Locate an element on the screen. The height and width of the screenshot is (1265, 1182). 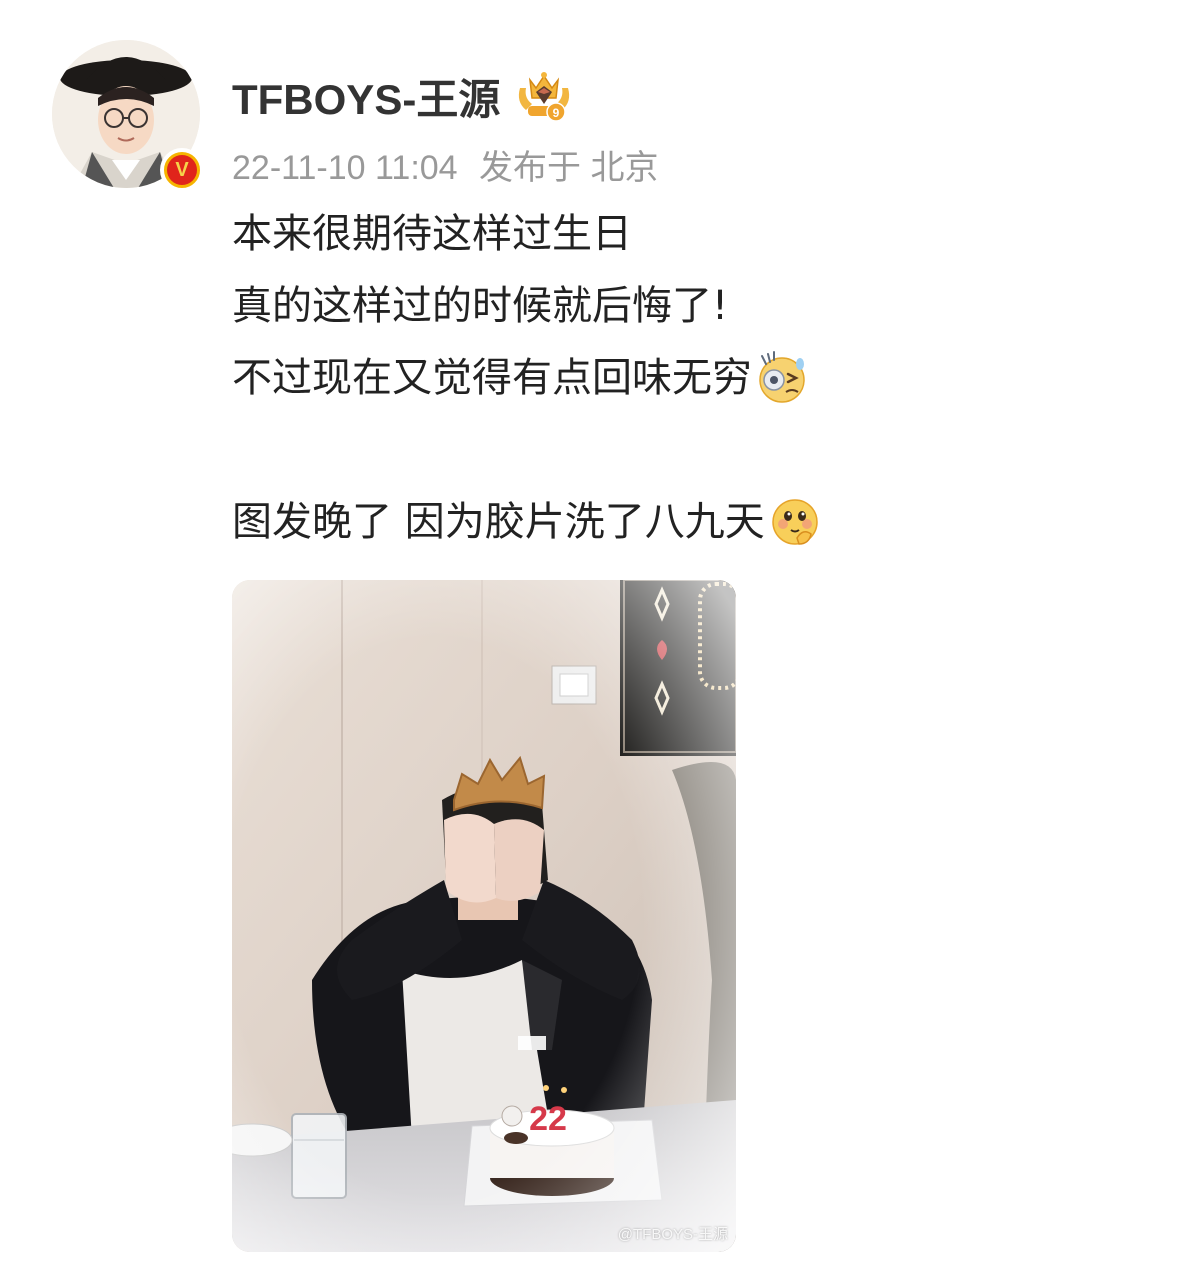
post-line-text: 本来很期待这样过生日 is located at coordinates (432, 234).